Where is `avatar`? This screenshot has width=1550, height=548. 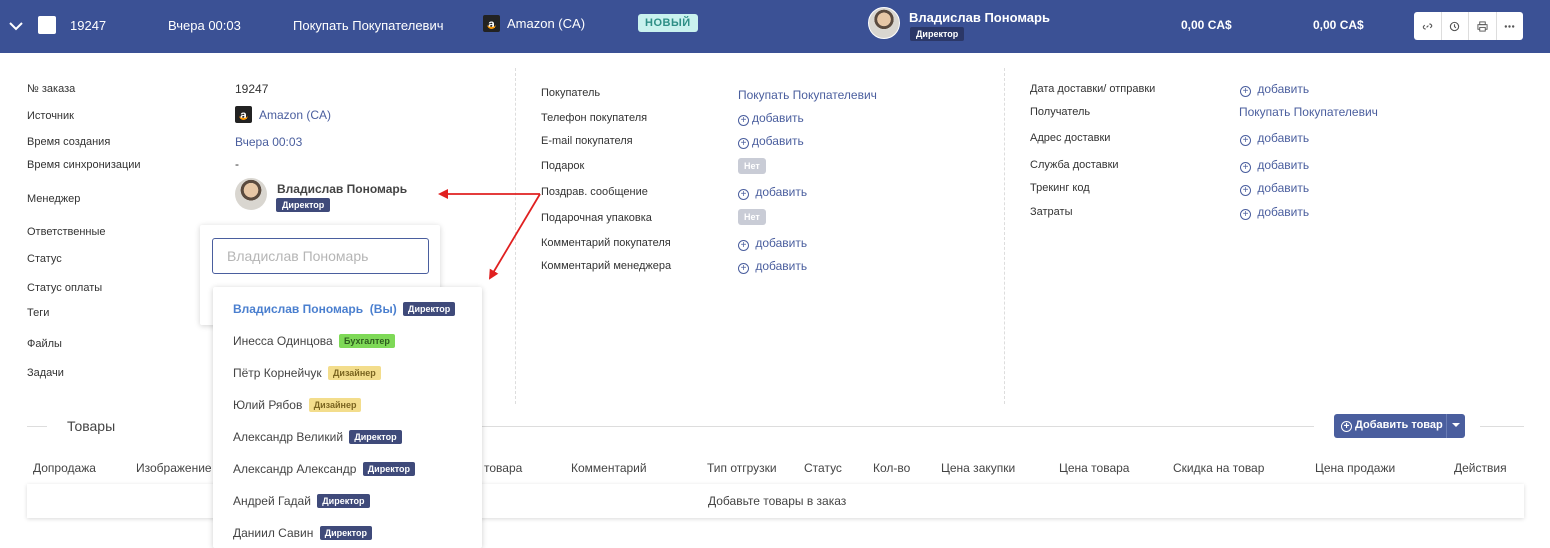
avatar is located at coordinates (884, 23).